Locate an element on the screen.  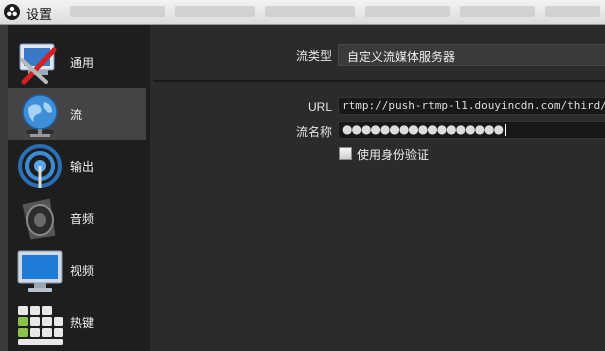
sidebar-item-audio: 音频 is located at coordinates (77, 218).